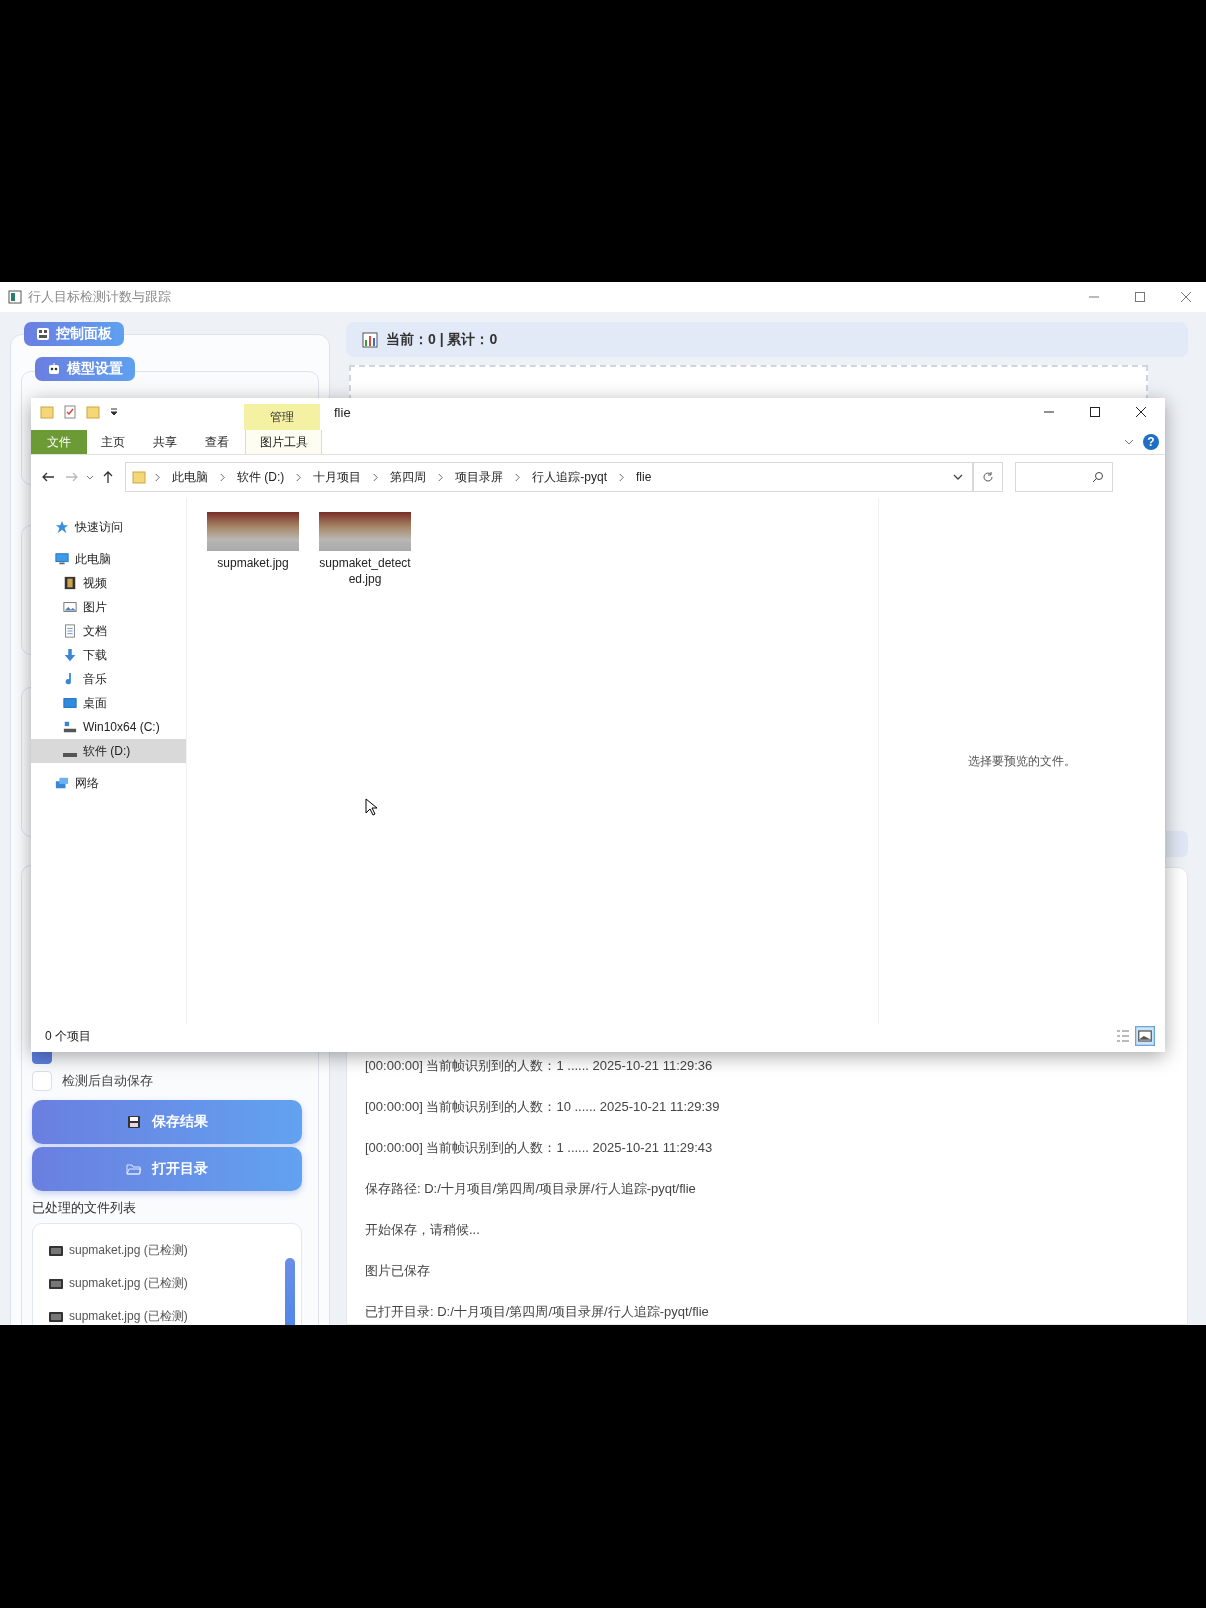 Image resolution: width=1206 pixels, height=1608 pixels. What do you see at coordinates (398, 1271) in the screenshot?
I see `log-line: 图片已保存` at bounding box center [398, 1271].